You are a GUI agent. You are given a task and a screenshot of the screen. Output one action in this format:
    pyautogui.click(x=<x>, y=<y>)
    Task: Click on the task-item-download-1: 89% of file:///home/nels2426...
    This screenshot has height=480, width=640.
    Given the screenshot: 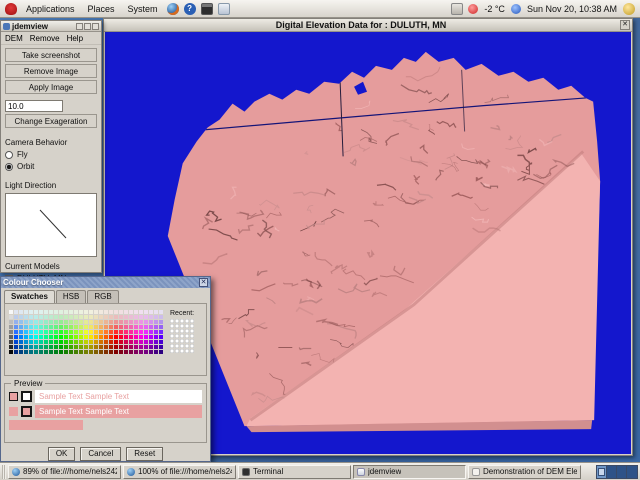 What is the action you would take?
    pyautogui.click(x=64, y=471)
    